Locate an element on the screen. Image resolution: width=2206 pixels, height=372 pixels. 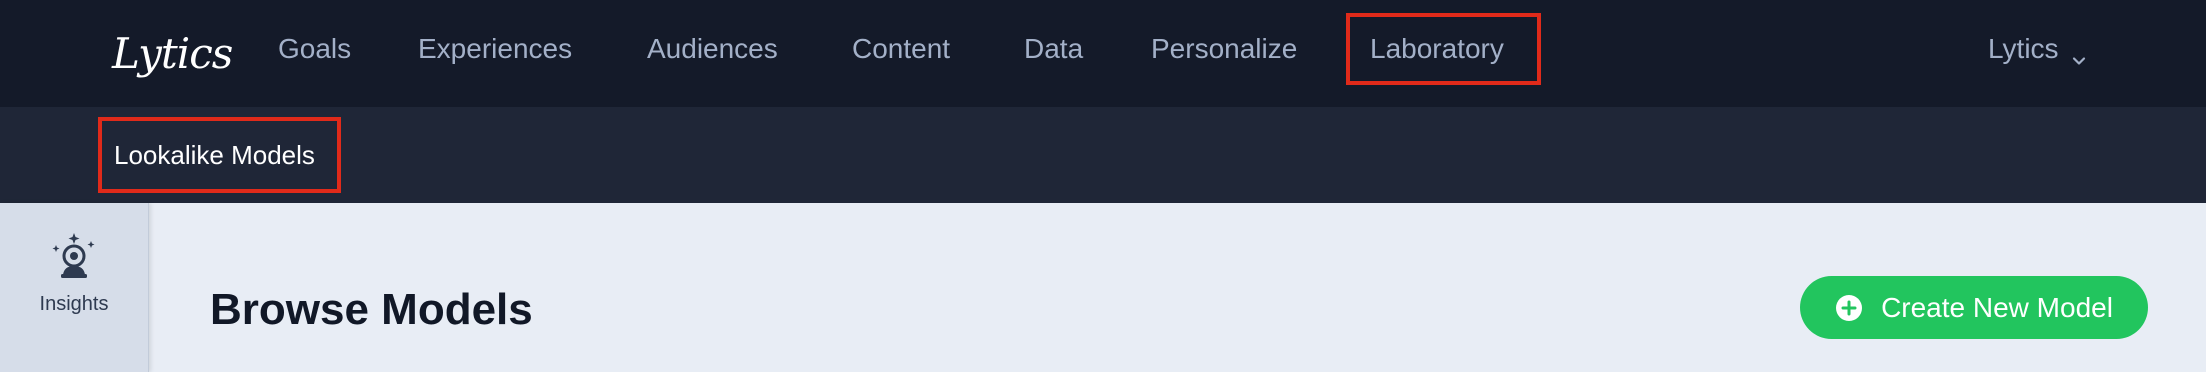
create-new-model-button: Create New Model is located at coordinates (1974, 307).